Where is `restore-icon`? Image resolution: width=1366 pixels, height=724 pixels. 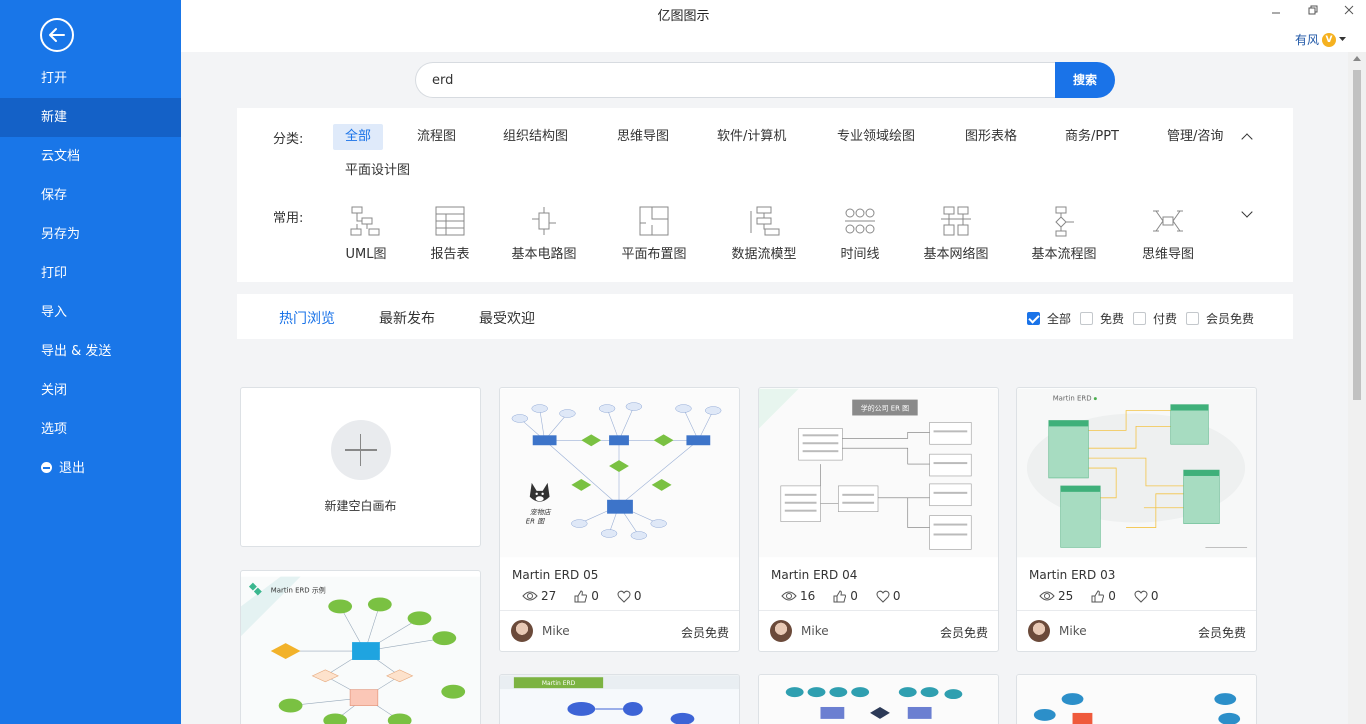
restore-icon is located at coordinates (1313, 11).